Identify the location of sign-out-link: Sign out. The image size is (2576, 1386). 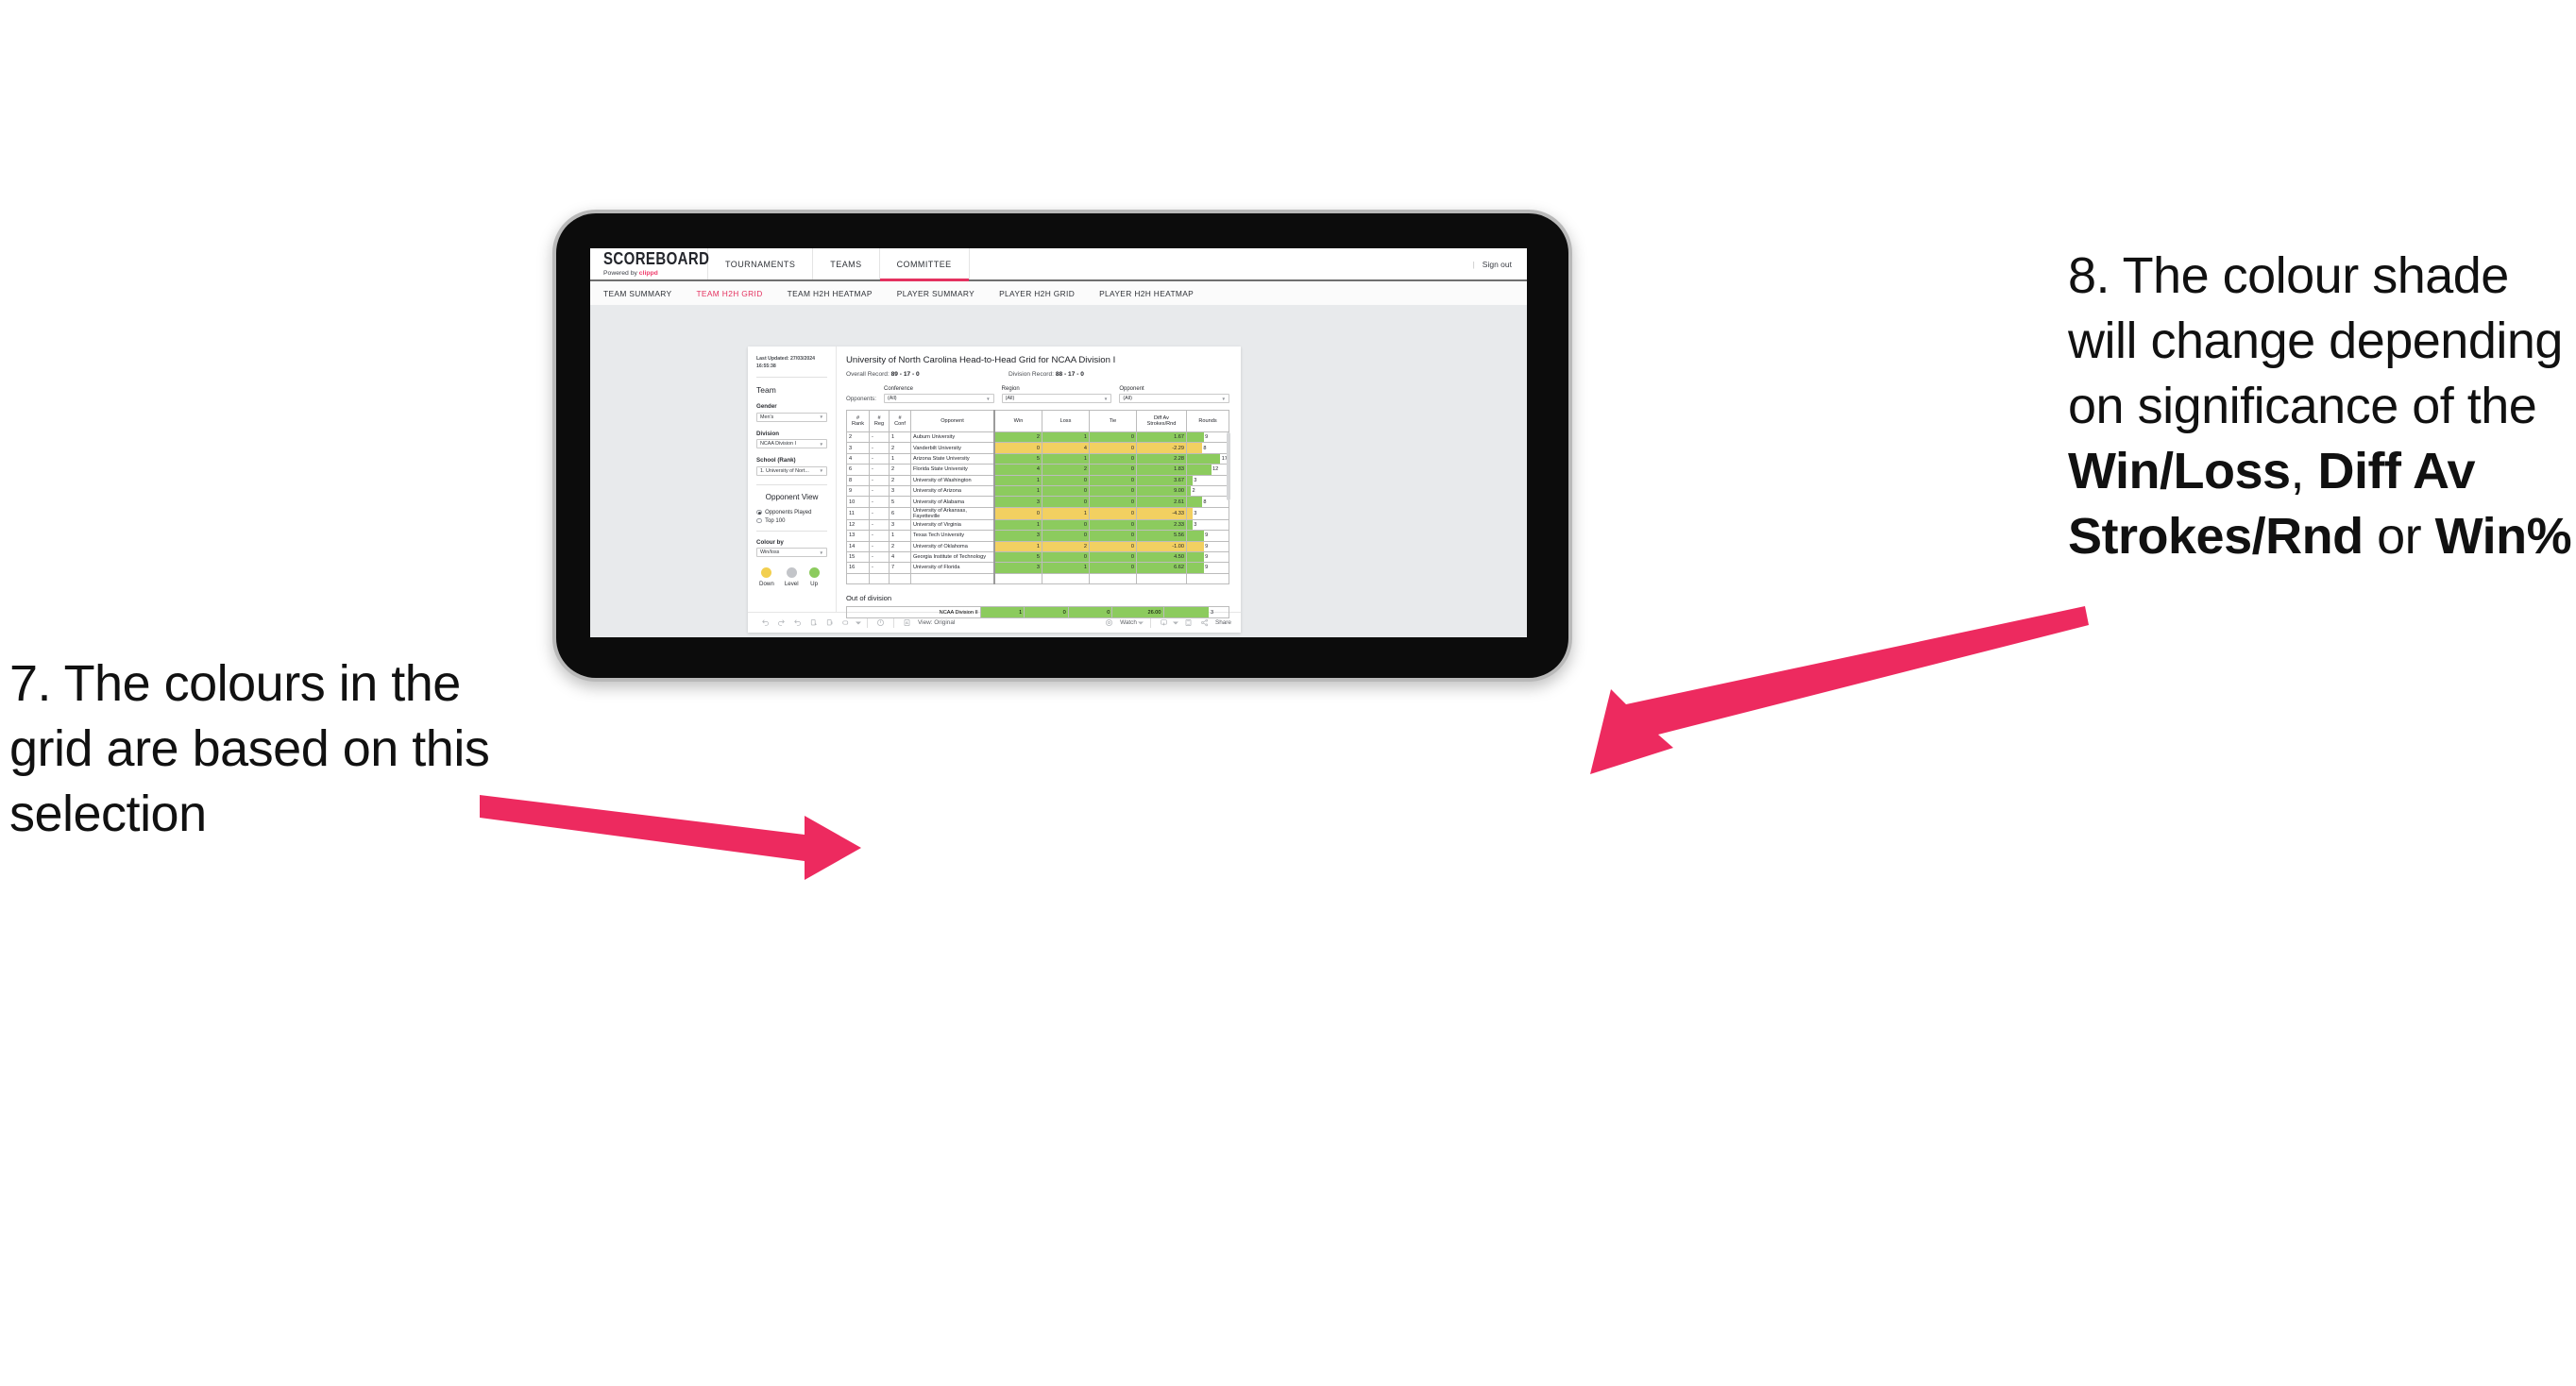
(1497, 264).